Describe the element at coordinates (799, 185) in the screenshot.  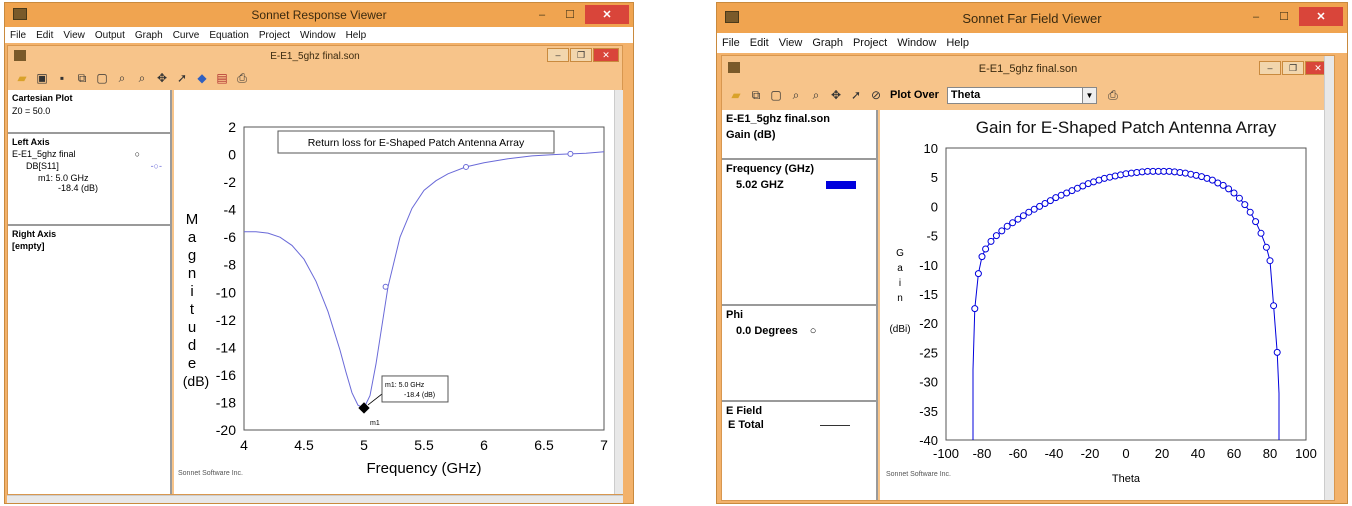
I see `frequency-entry: 5.02 GHZ` at that location.